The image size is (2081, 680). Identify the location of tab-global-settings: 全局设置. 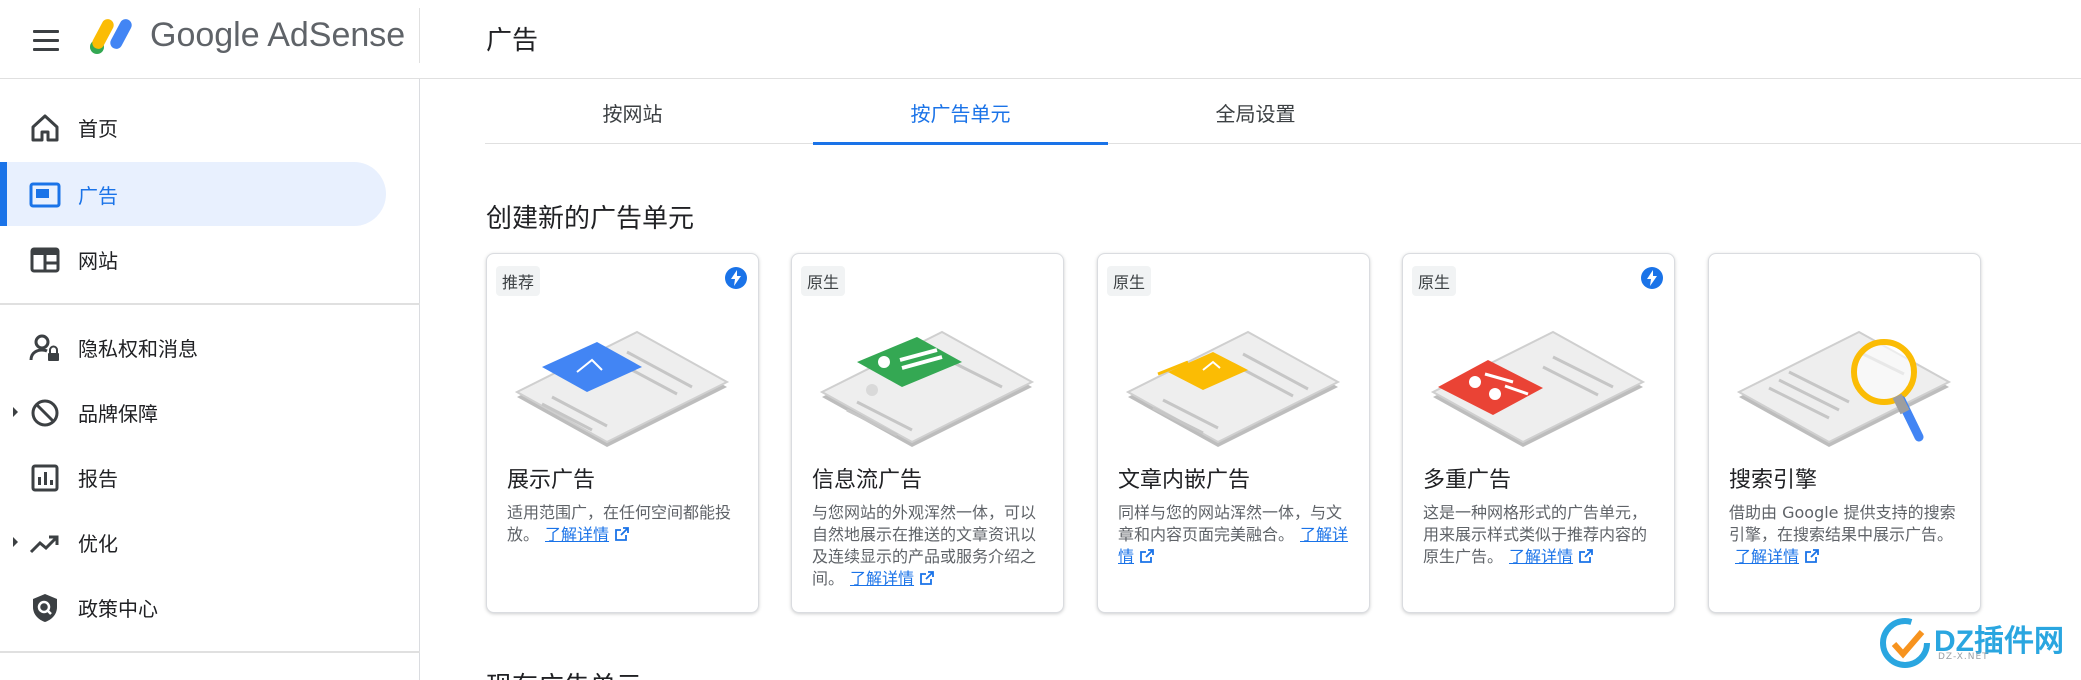
(1255, 112).